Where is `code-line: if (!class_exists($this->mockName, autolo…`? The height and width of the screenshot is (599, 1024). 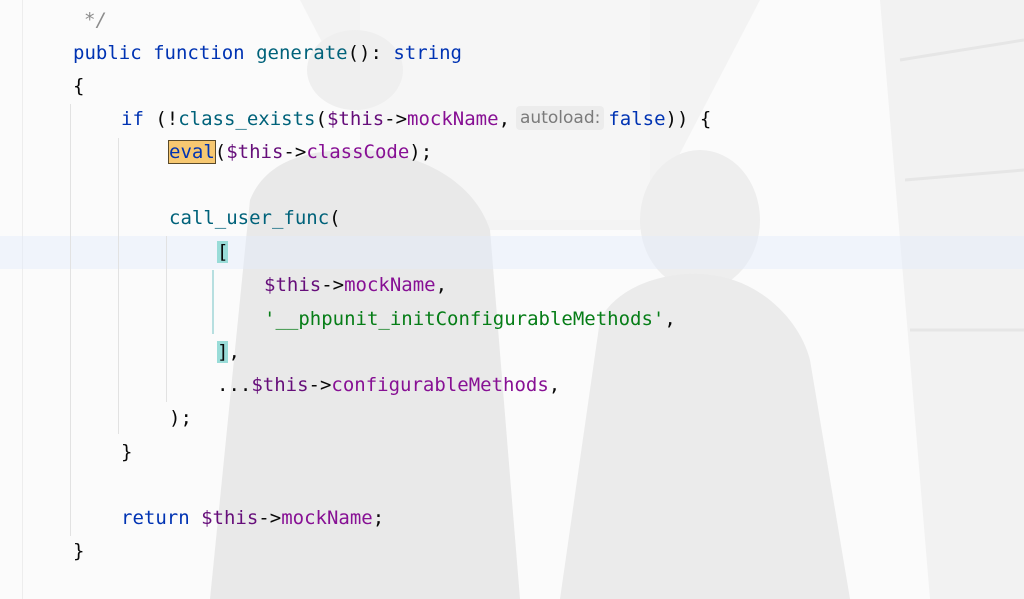
code-line: if (!class_exists($this->mockName, autolo… is located at coordinates (416, 119).